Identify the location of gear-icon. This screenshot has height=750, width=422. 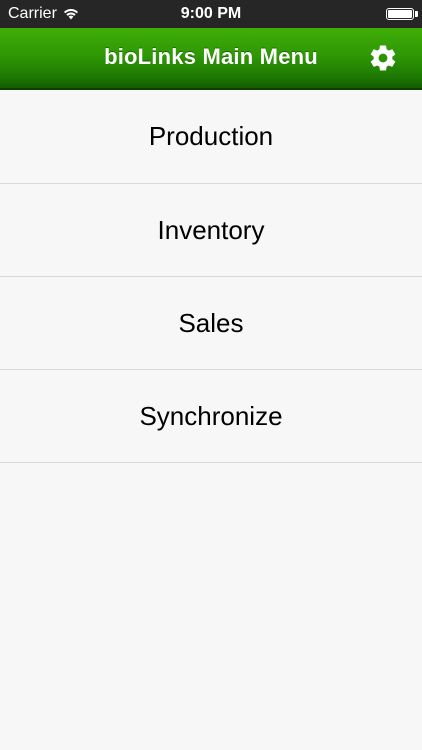
(383, 58).